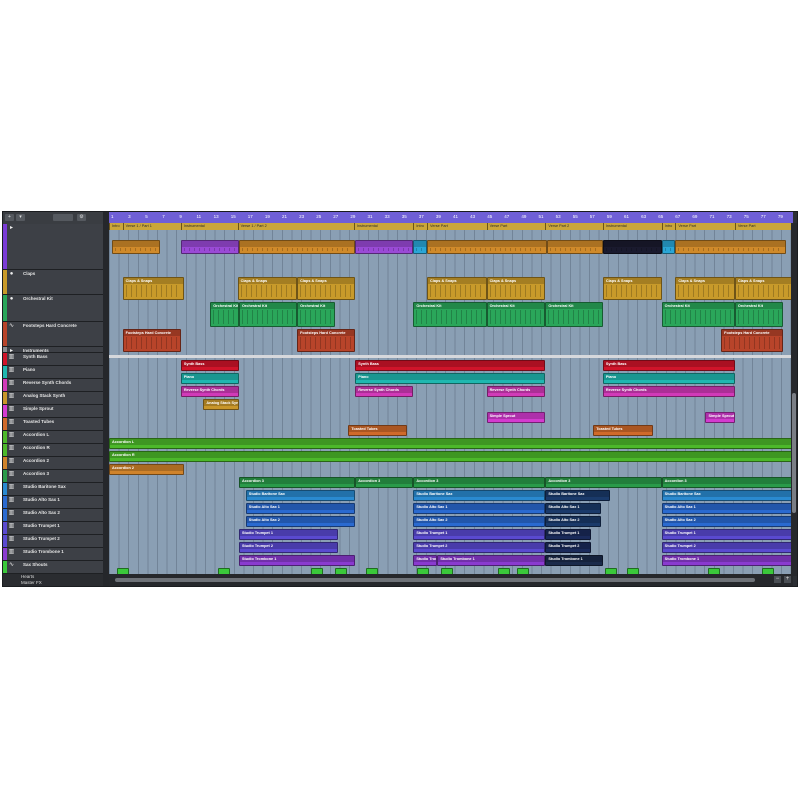  Describe the element at coordinates (295, 226) in the screenshot. I see `marker: Verse 1 / Part 2` at that location.